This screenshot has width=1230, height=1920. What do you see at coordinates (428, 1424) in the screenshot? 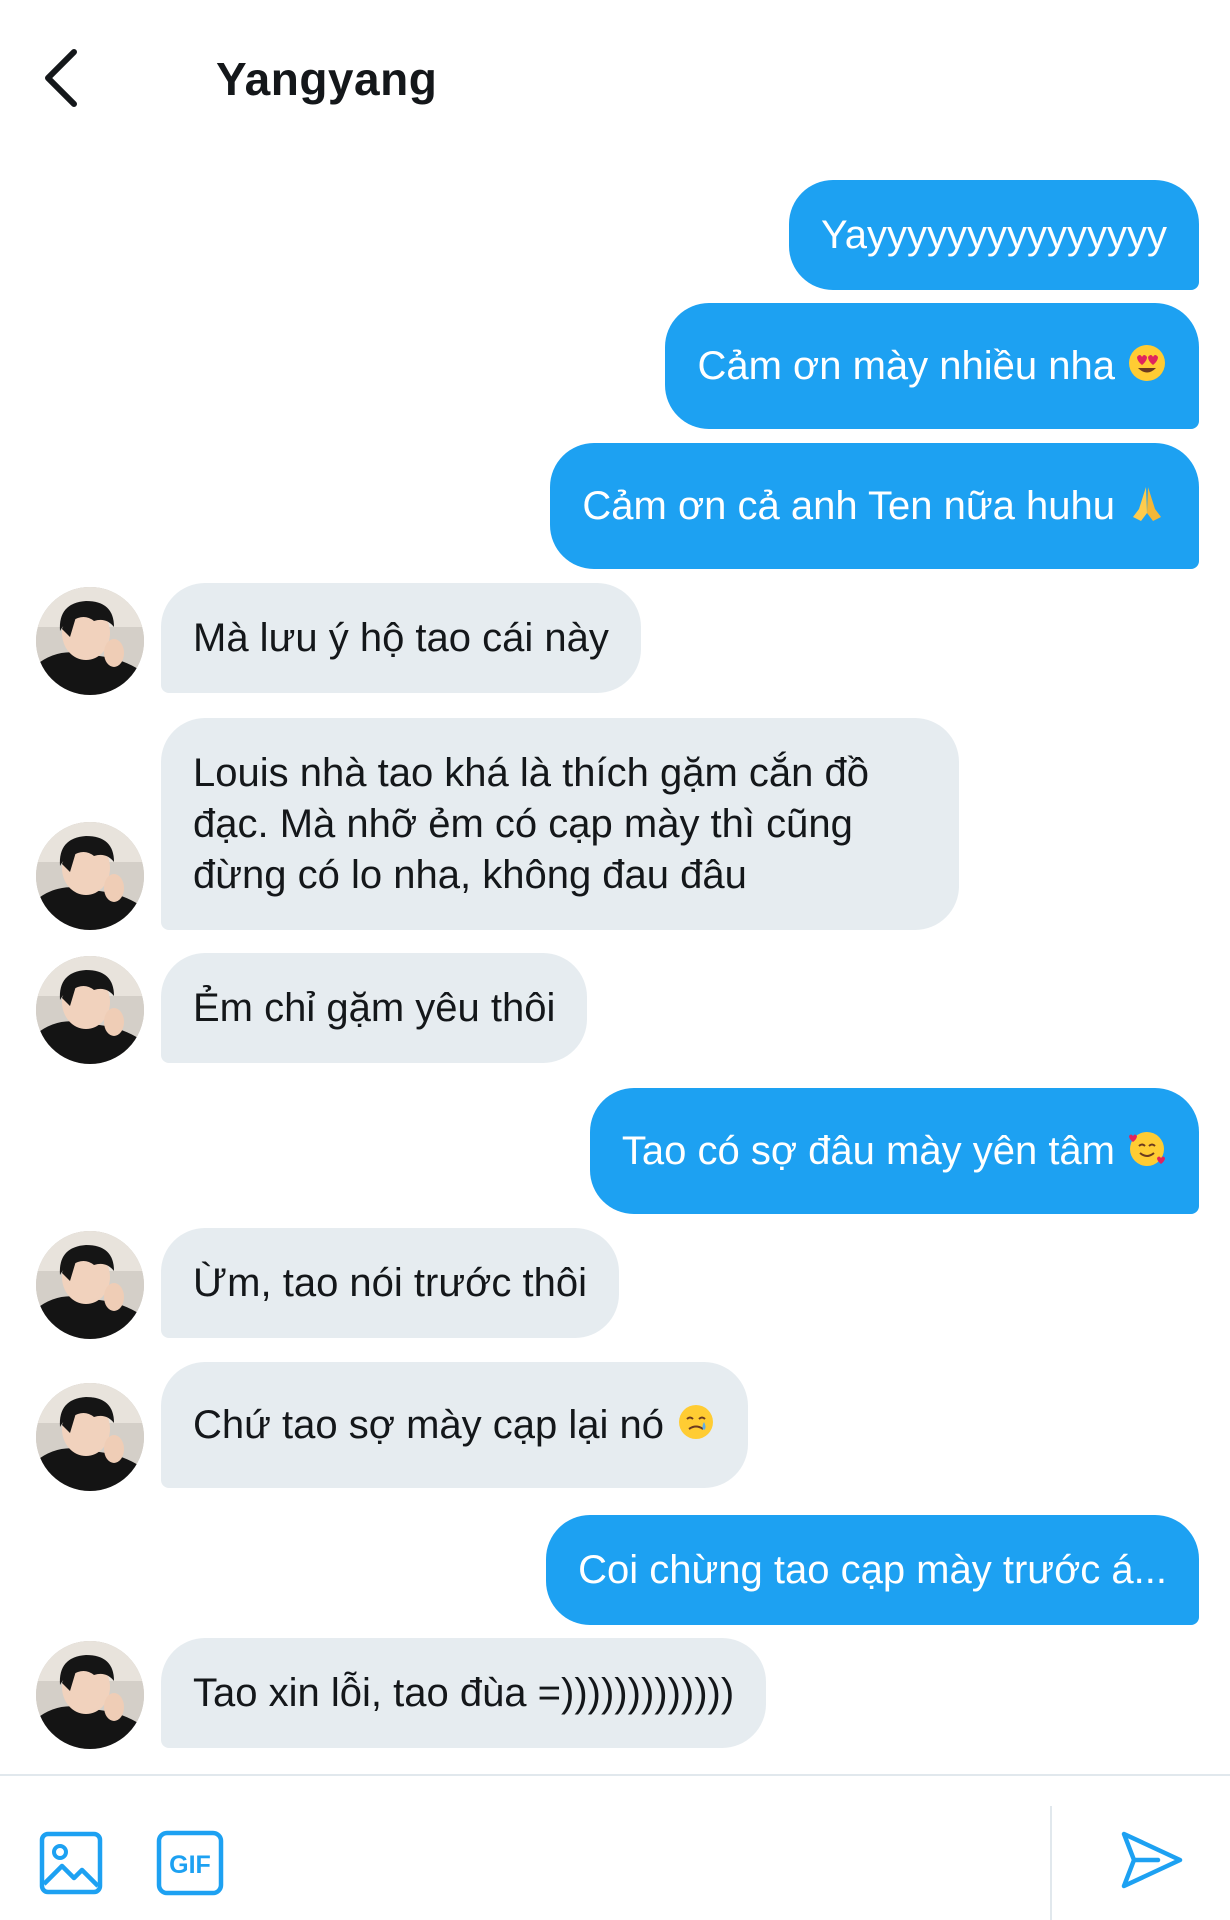
I see `message-text: Chứ tao sợ mày cạp lại nó` at bounding box center [428, 1424].